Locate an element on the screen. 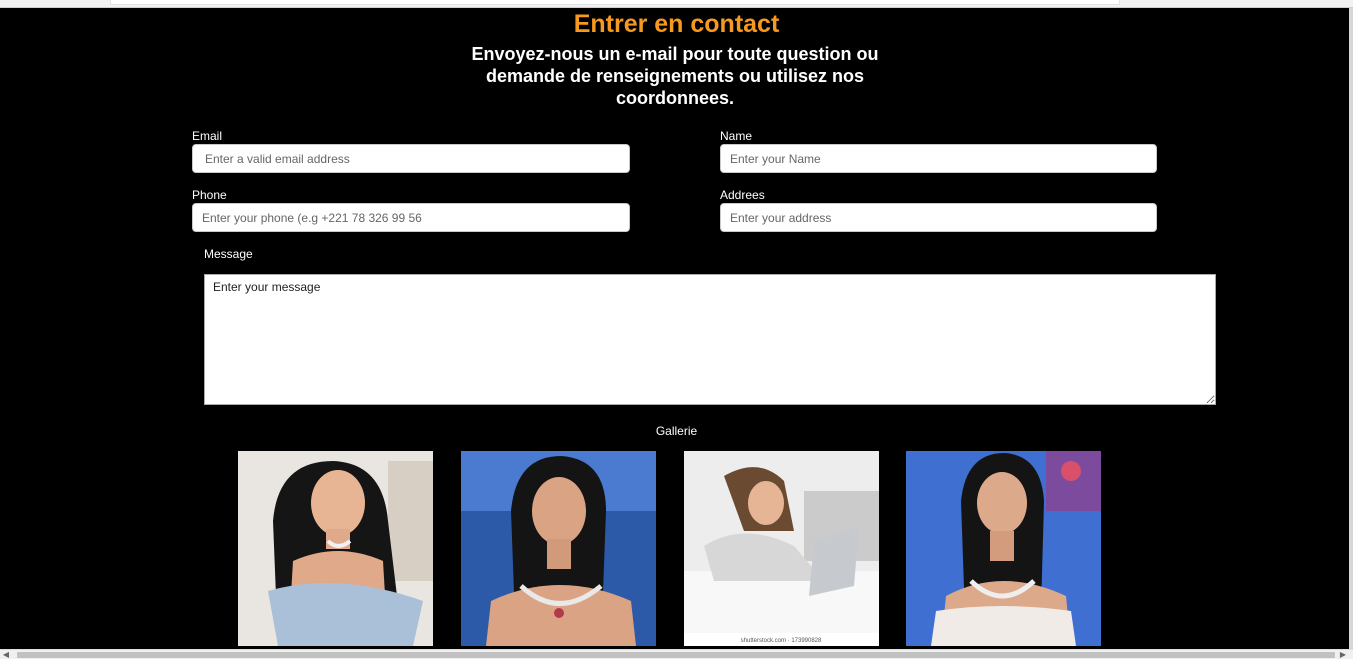 The height and width of the screenshot is (659, 1353). scrollbar-thumb is located at coordinates (676, 655).